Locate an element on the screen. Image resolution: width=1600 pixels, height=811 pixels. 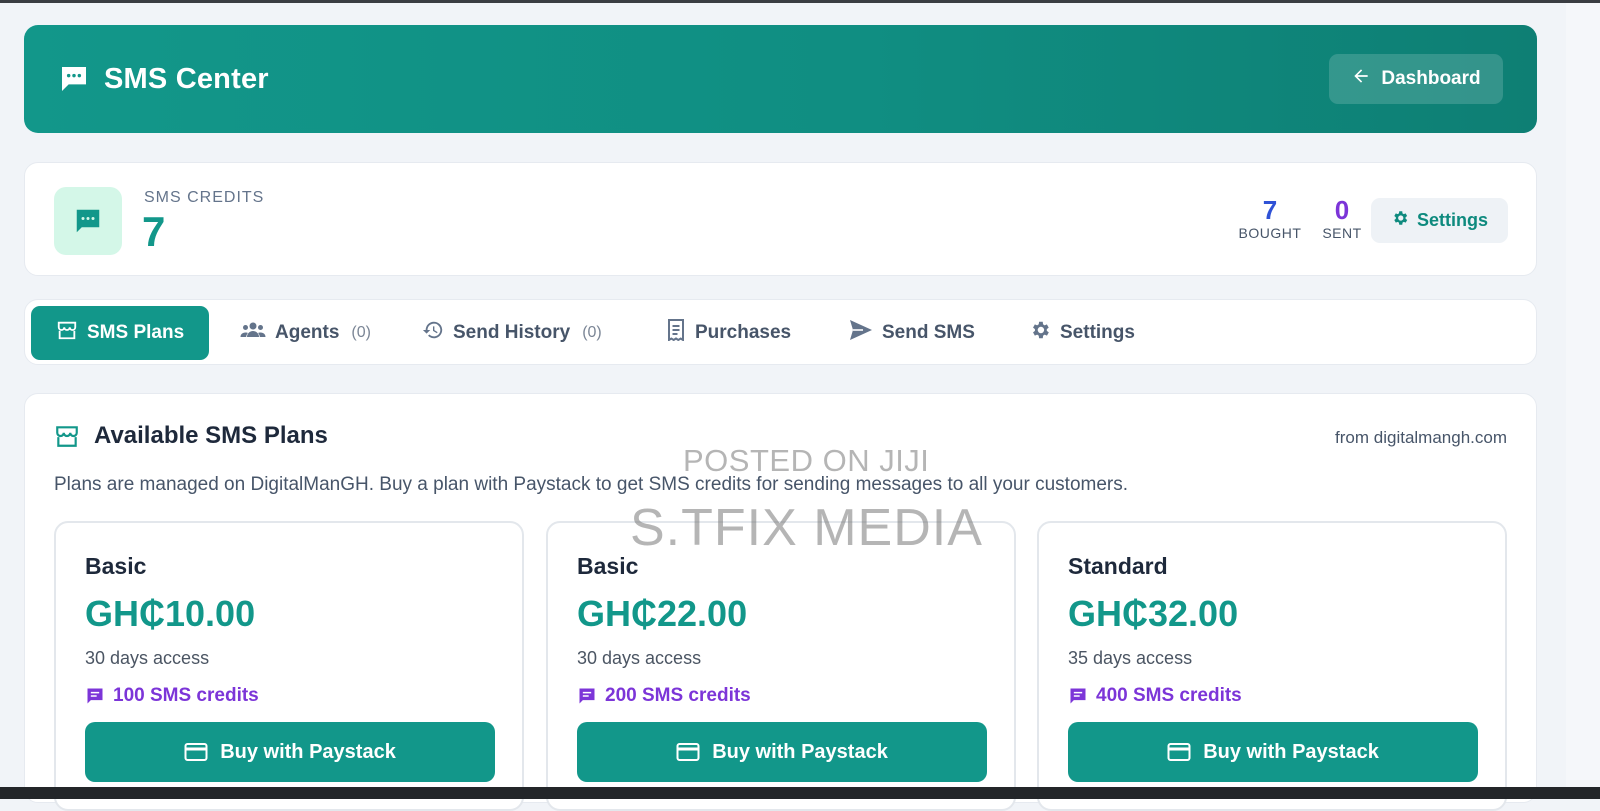
tab-label: Send SMS is located at coordinates (928, 332).